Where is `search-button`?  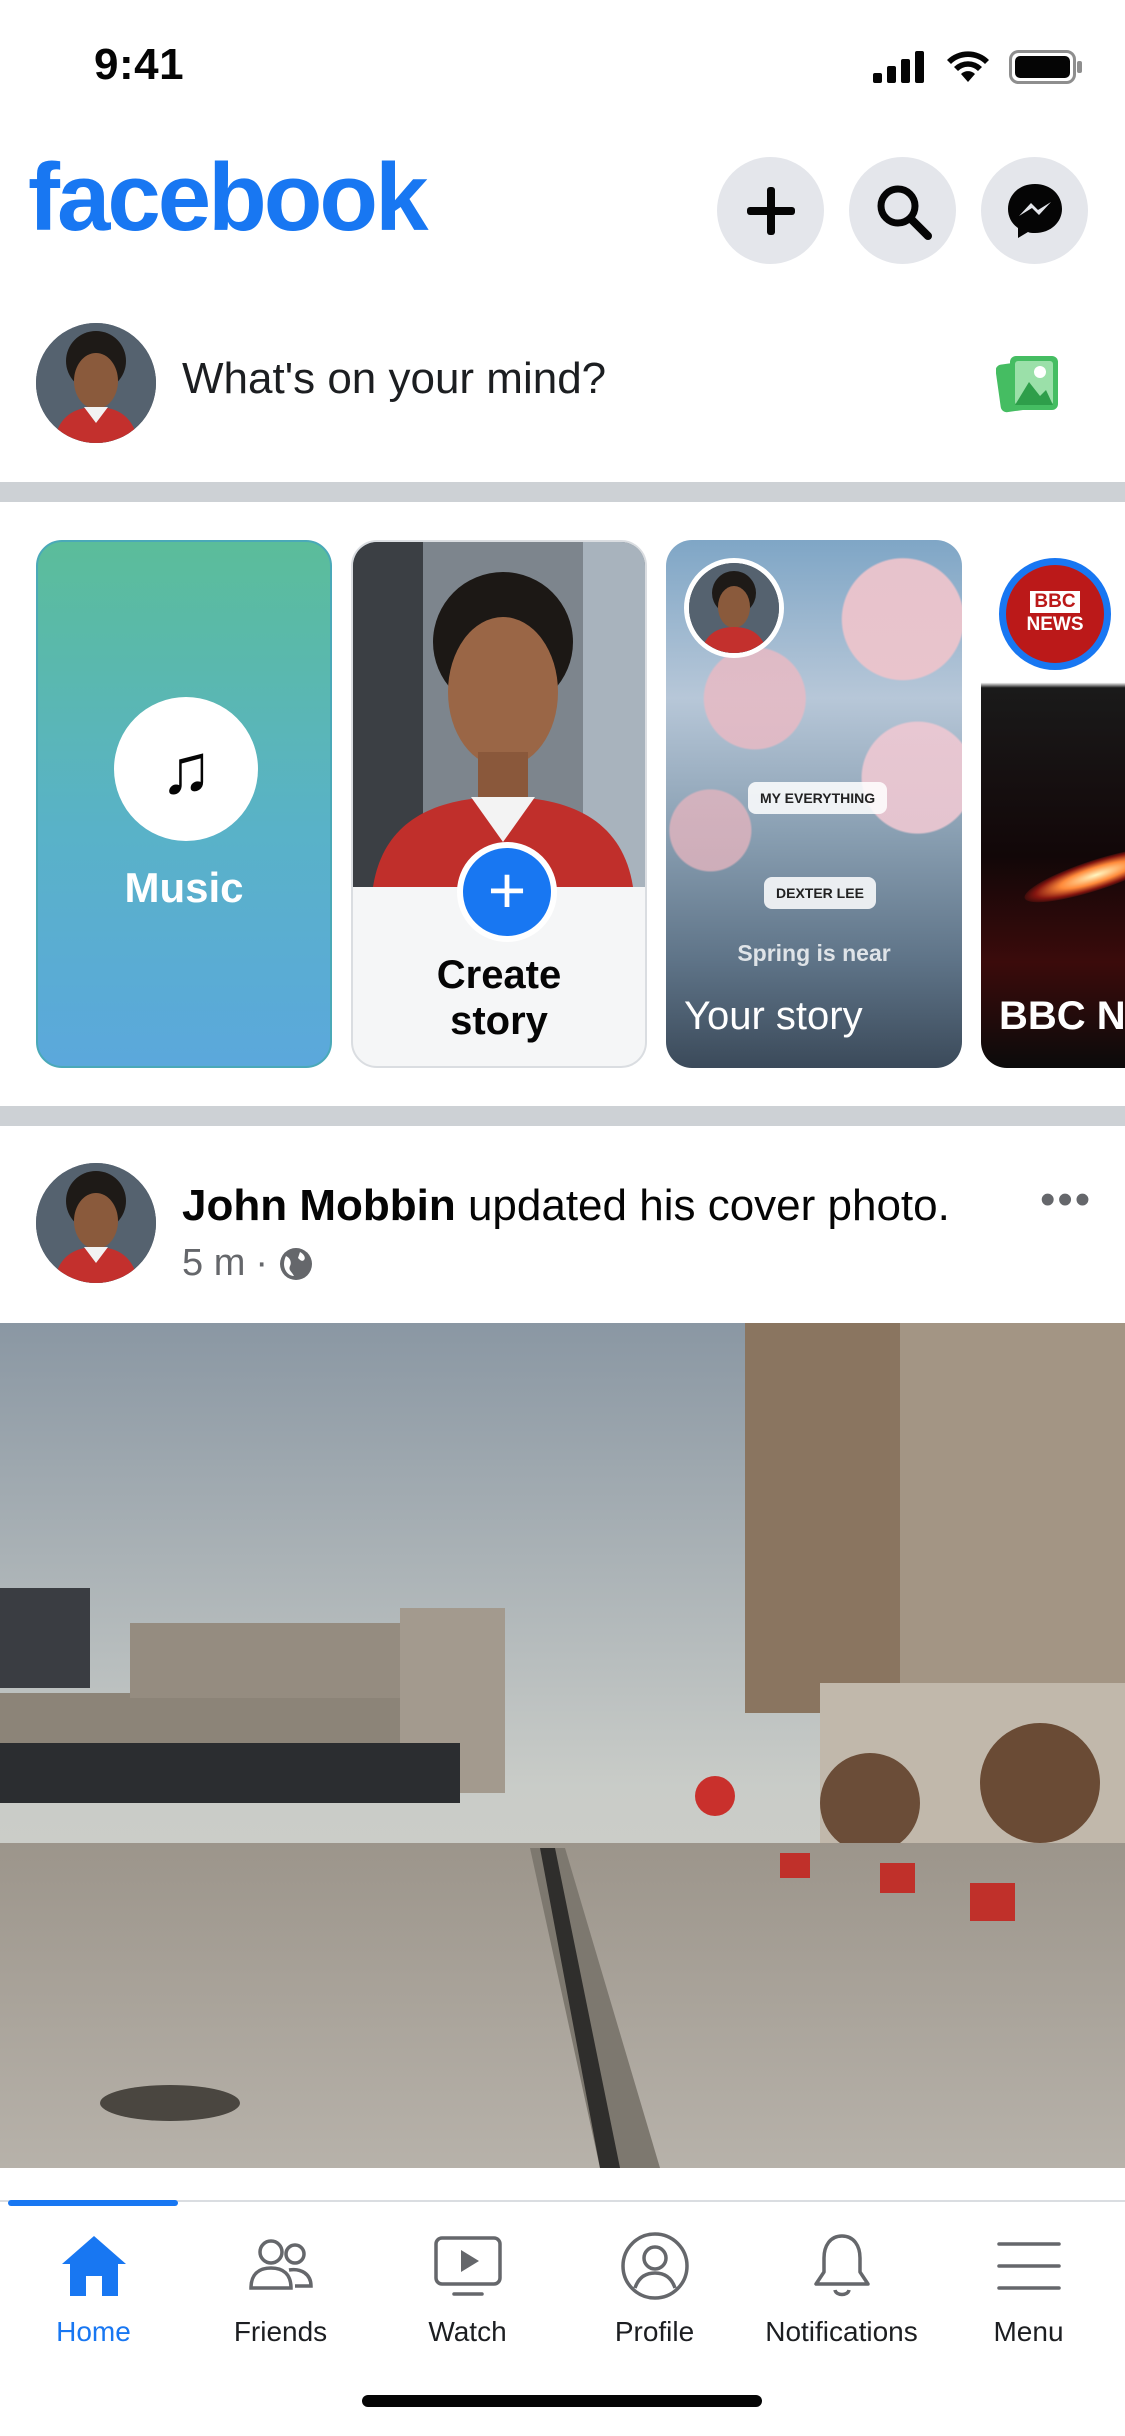 search-button is located at coordinates (902, 210).